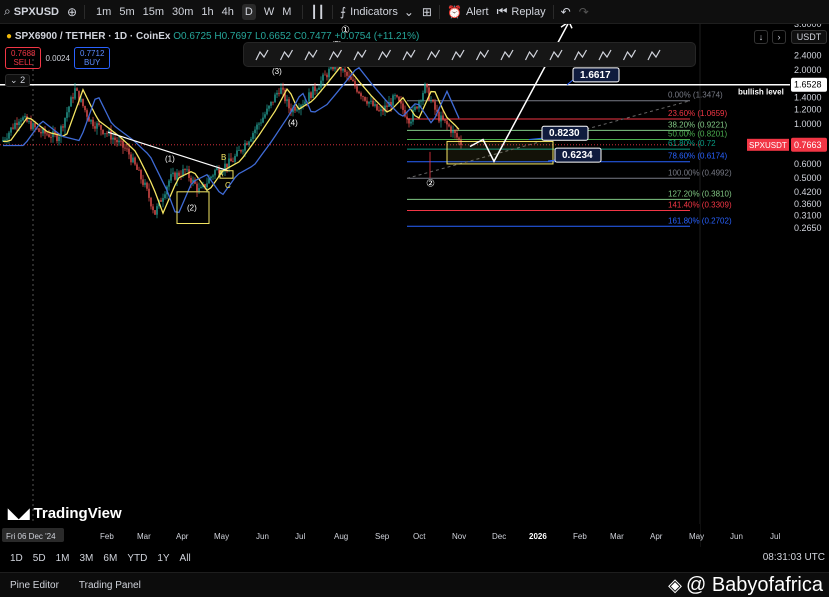  I want to click on timeframe-D: D, so click(248, 11).